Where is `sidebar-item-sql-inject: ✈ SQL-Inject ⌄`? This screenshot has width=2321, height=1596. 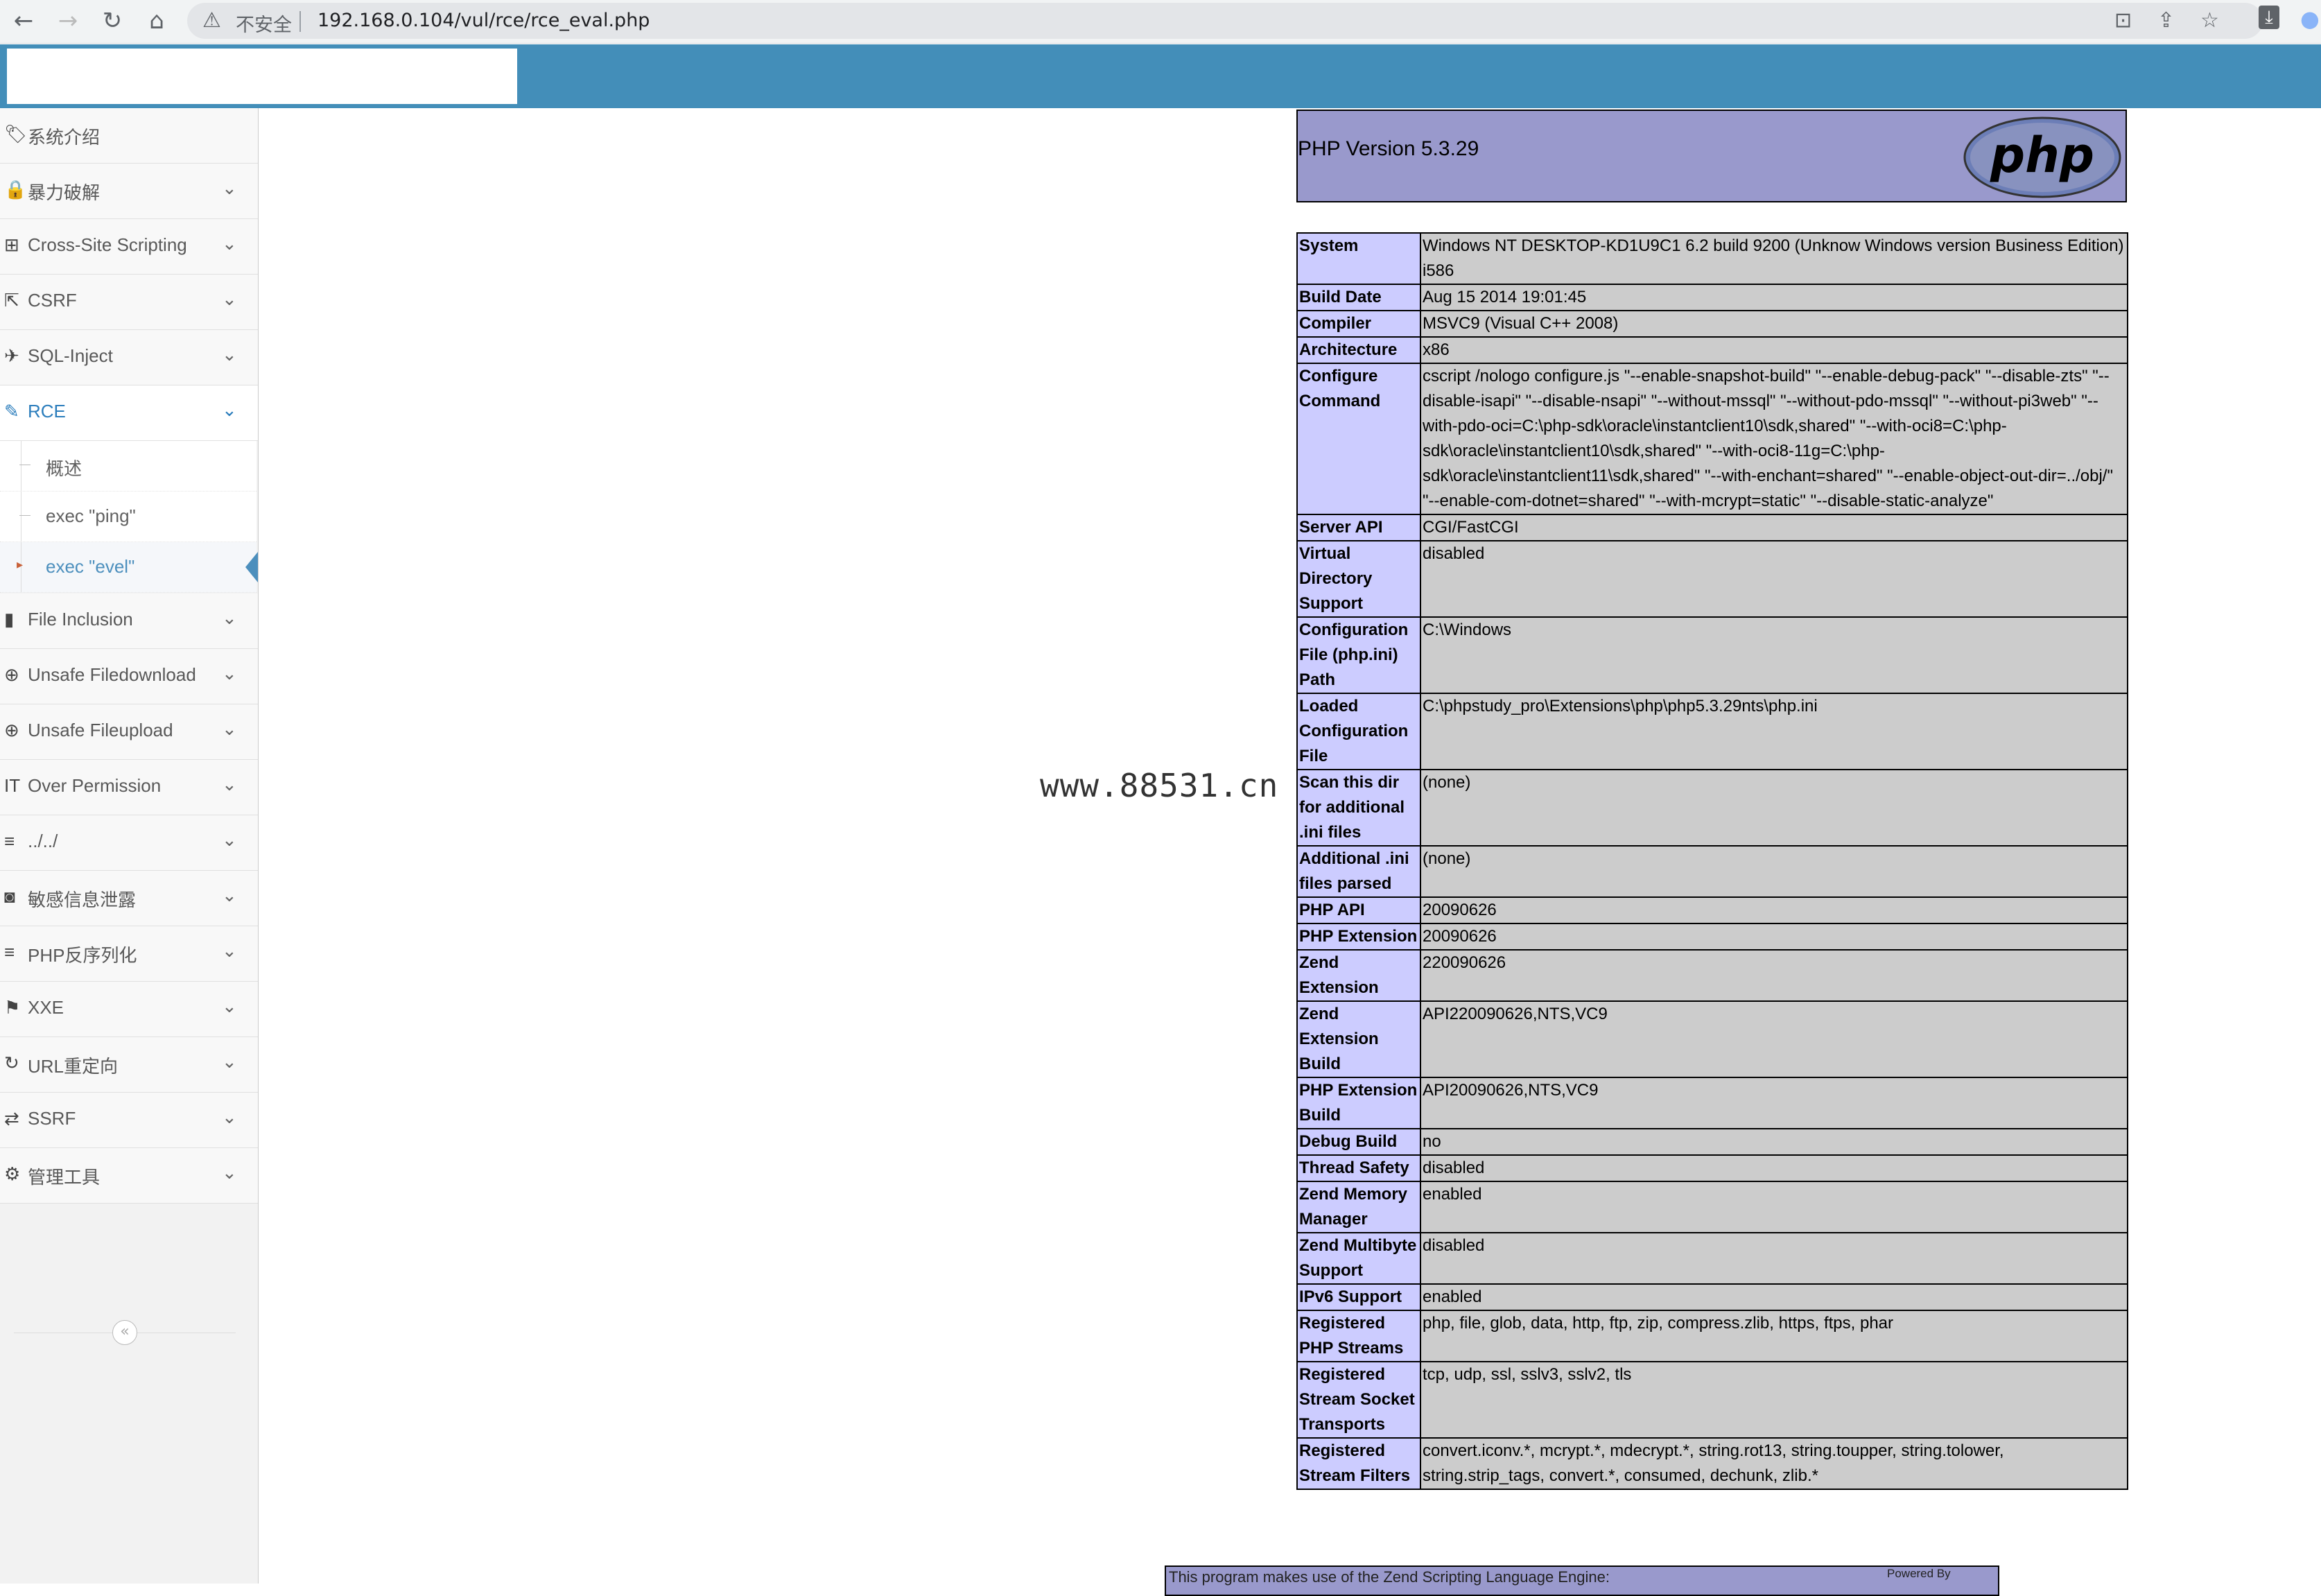 sidebar-item-sql-inject: ✈ SQL-Inject ⌄ is located at coordinates (129, 357).